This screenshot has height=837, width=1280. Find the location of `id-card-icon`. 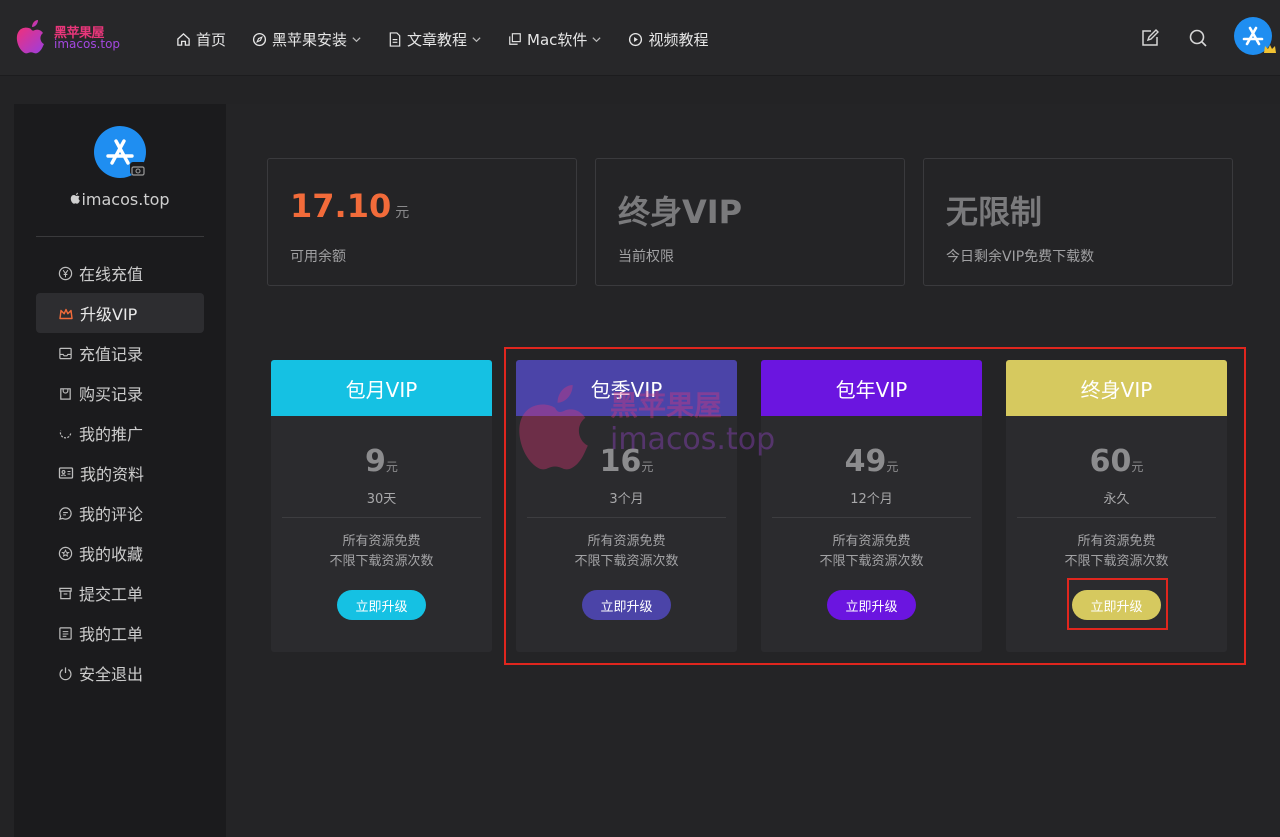

id-card-icon is located at coordinates (66, 473).